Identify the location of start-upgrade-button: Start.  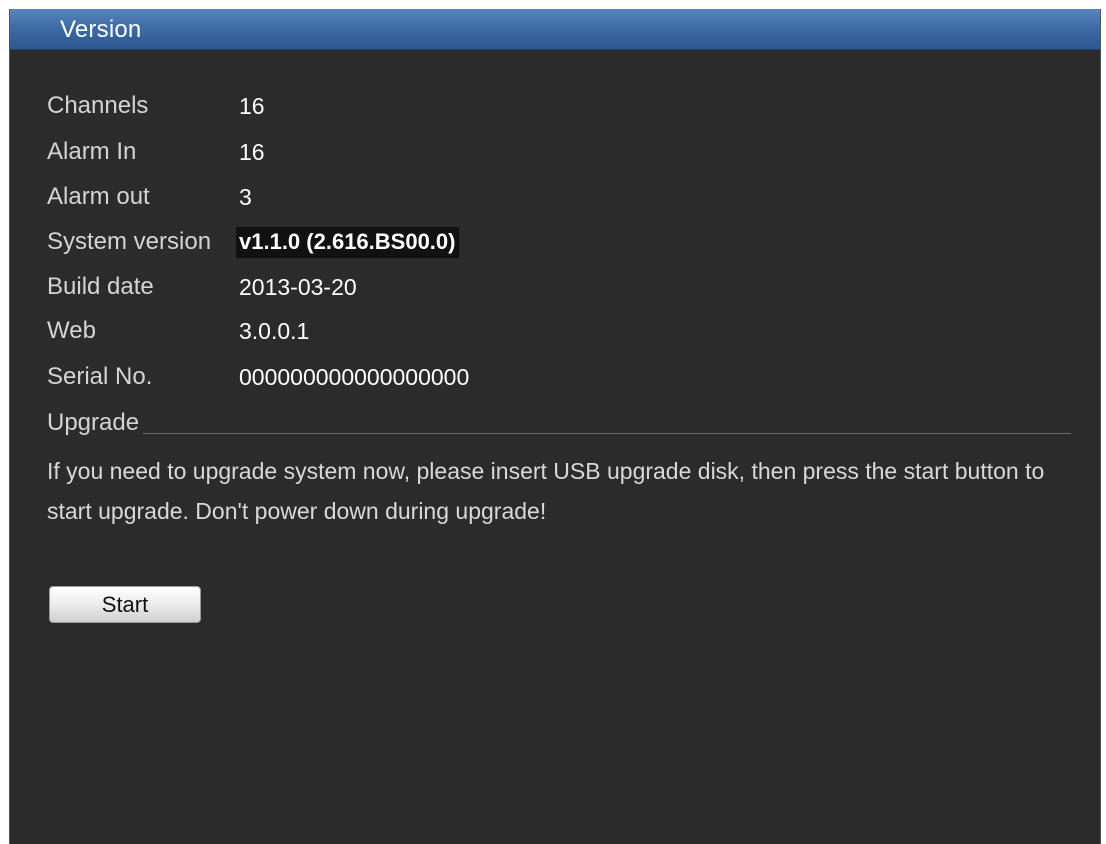
(125, 604).